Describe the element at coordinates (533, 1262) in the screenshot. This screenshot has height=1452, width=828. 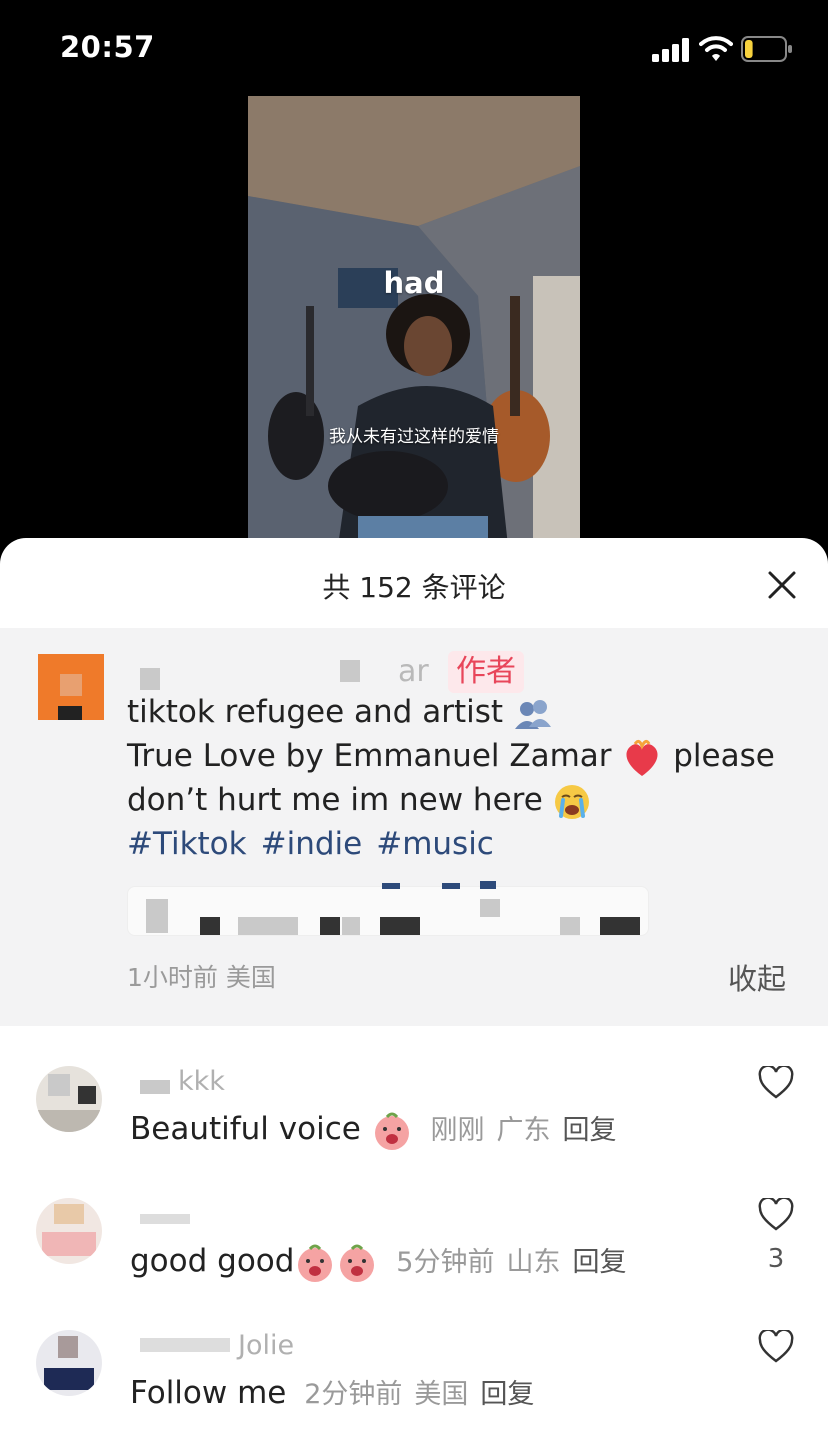
I see `comment-region: 山东` at that location.